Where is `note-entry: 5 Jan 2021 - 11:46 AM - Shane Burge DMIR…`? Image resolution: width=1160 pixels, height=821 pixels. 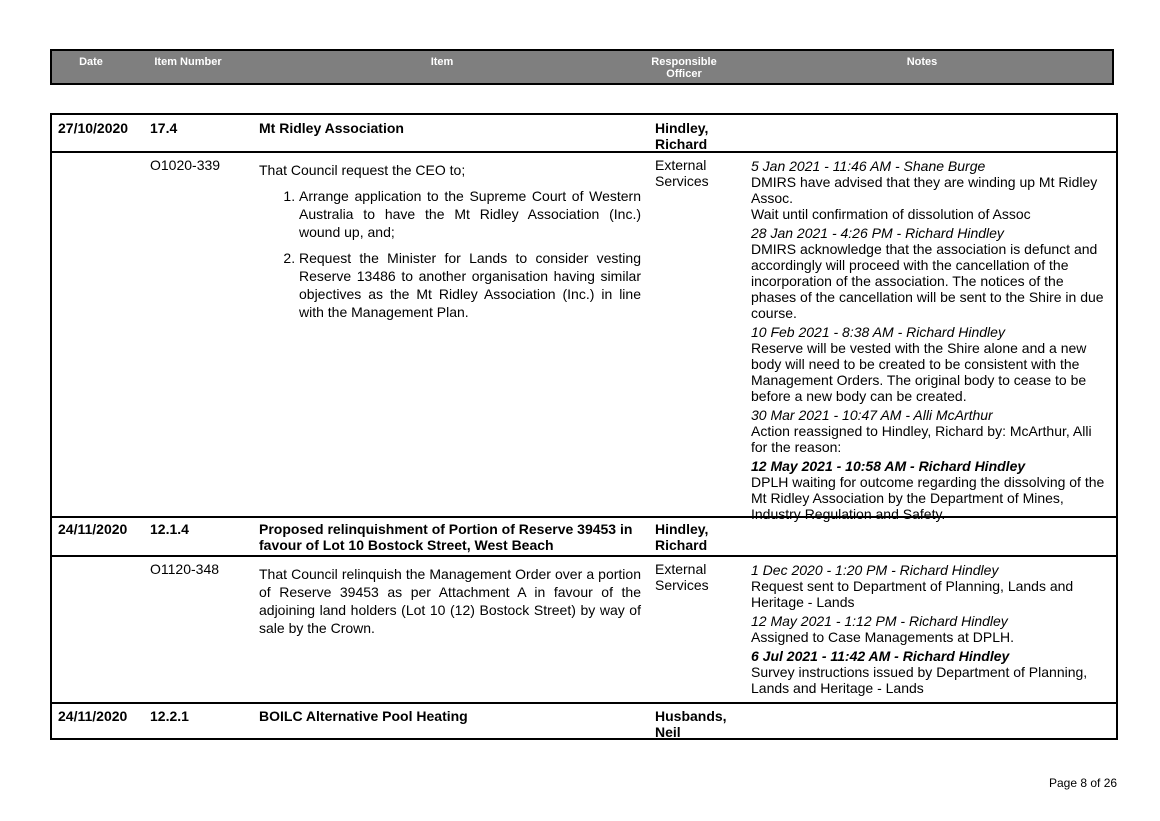 note-entry: 5 Jan 2021 - 11:46 AM - Shane Burge DMIR… is located at coordinates (931, 190).